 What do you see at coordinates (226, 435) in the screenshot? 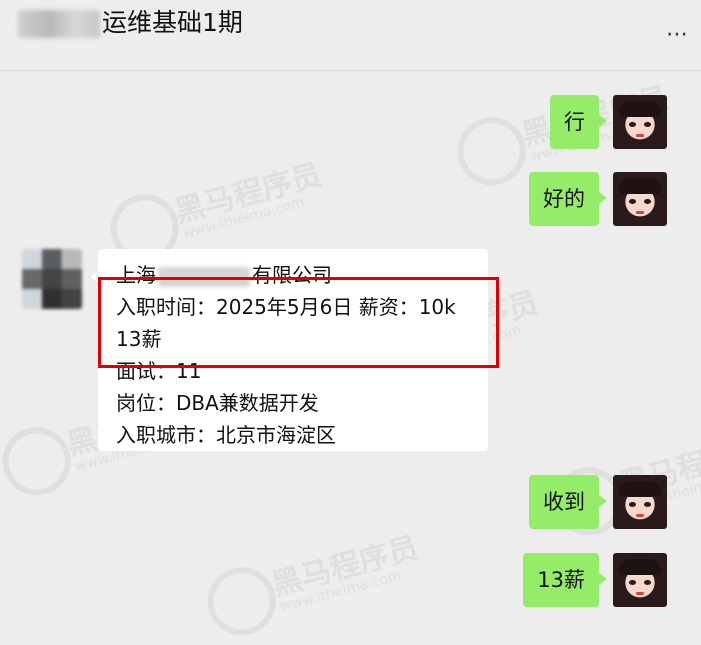
I see `city-line: 入职城市：北京市海淀区` at bounding box center [226, 435].